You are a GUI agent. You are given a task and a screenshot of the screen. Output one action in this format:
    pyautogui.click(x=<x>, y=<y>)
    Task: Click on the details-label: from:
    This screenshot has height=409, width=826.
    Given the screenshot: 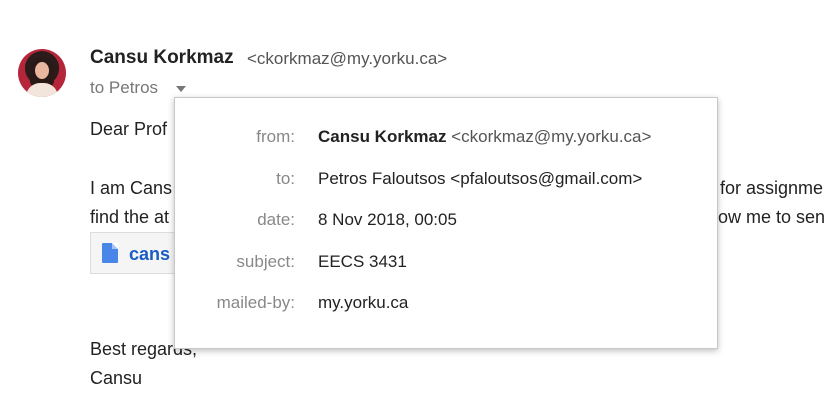 What is the action you would take?
    pyautogui.click(x=275, y=136)
    